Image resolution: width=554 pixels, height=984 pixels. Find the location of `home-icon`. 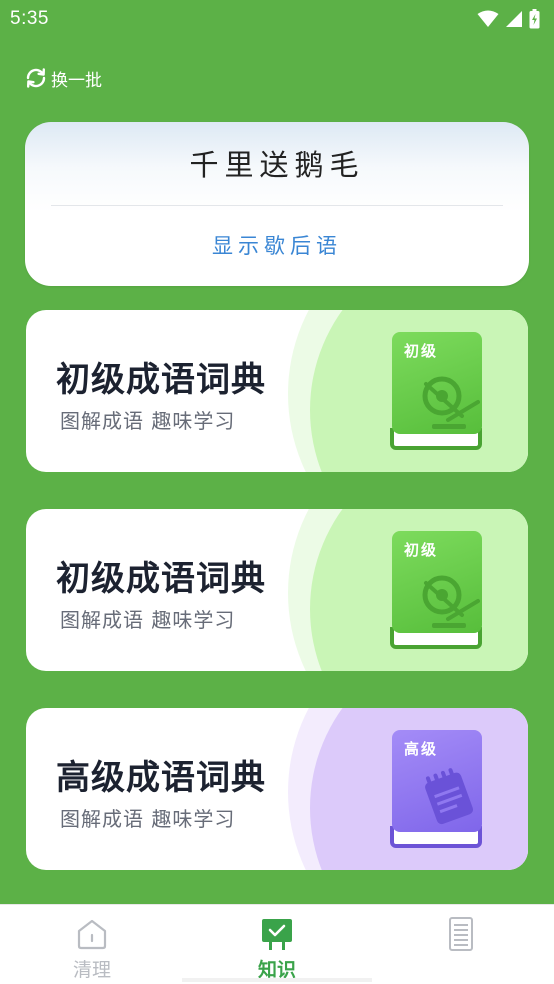

home-icon is located at coordinates (92, 934).